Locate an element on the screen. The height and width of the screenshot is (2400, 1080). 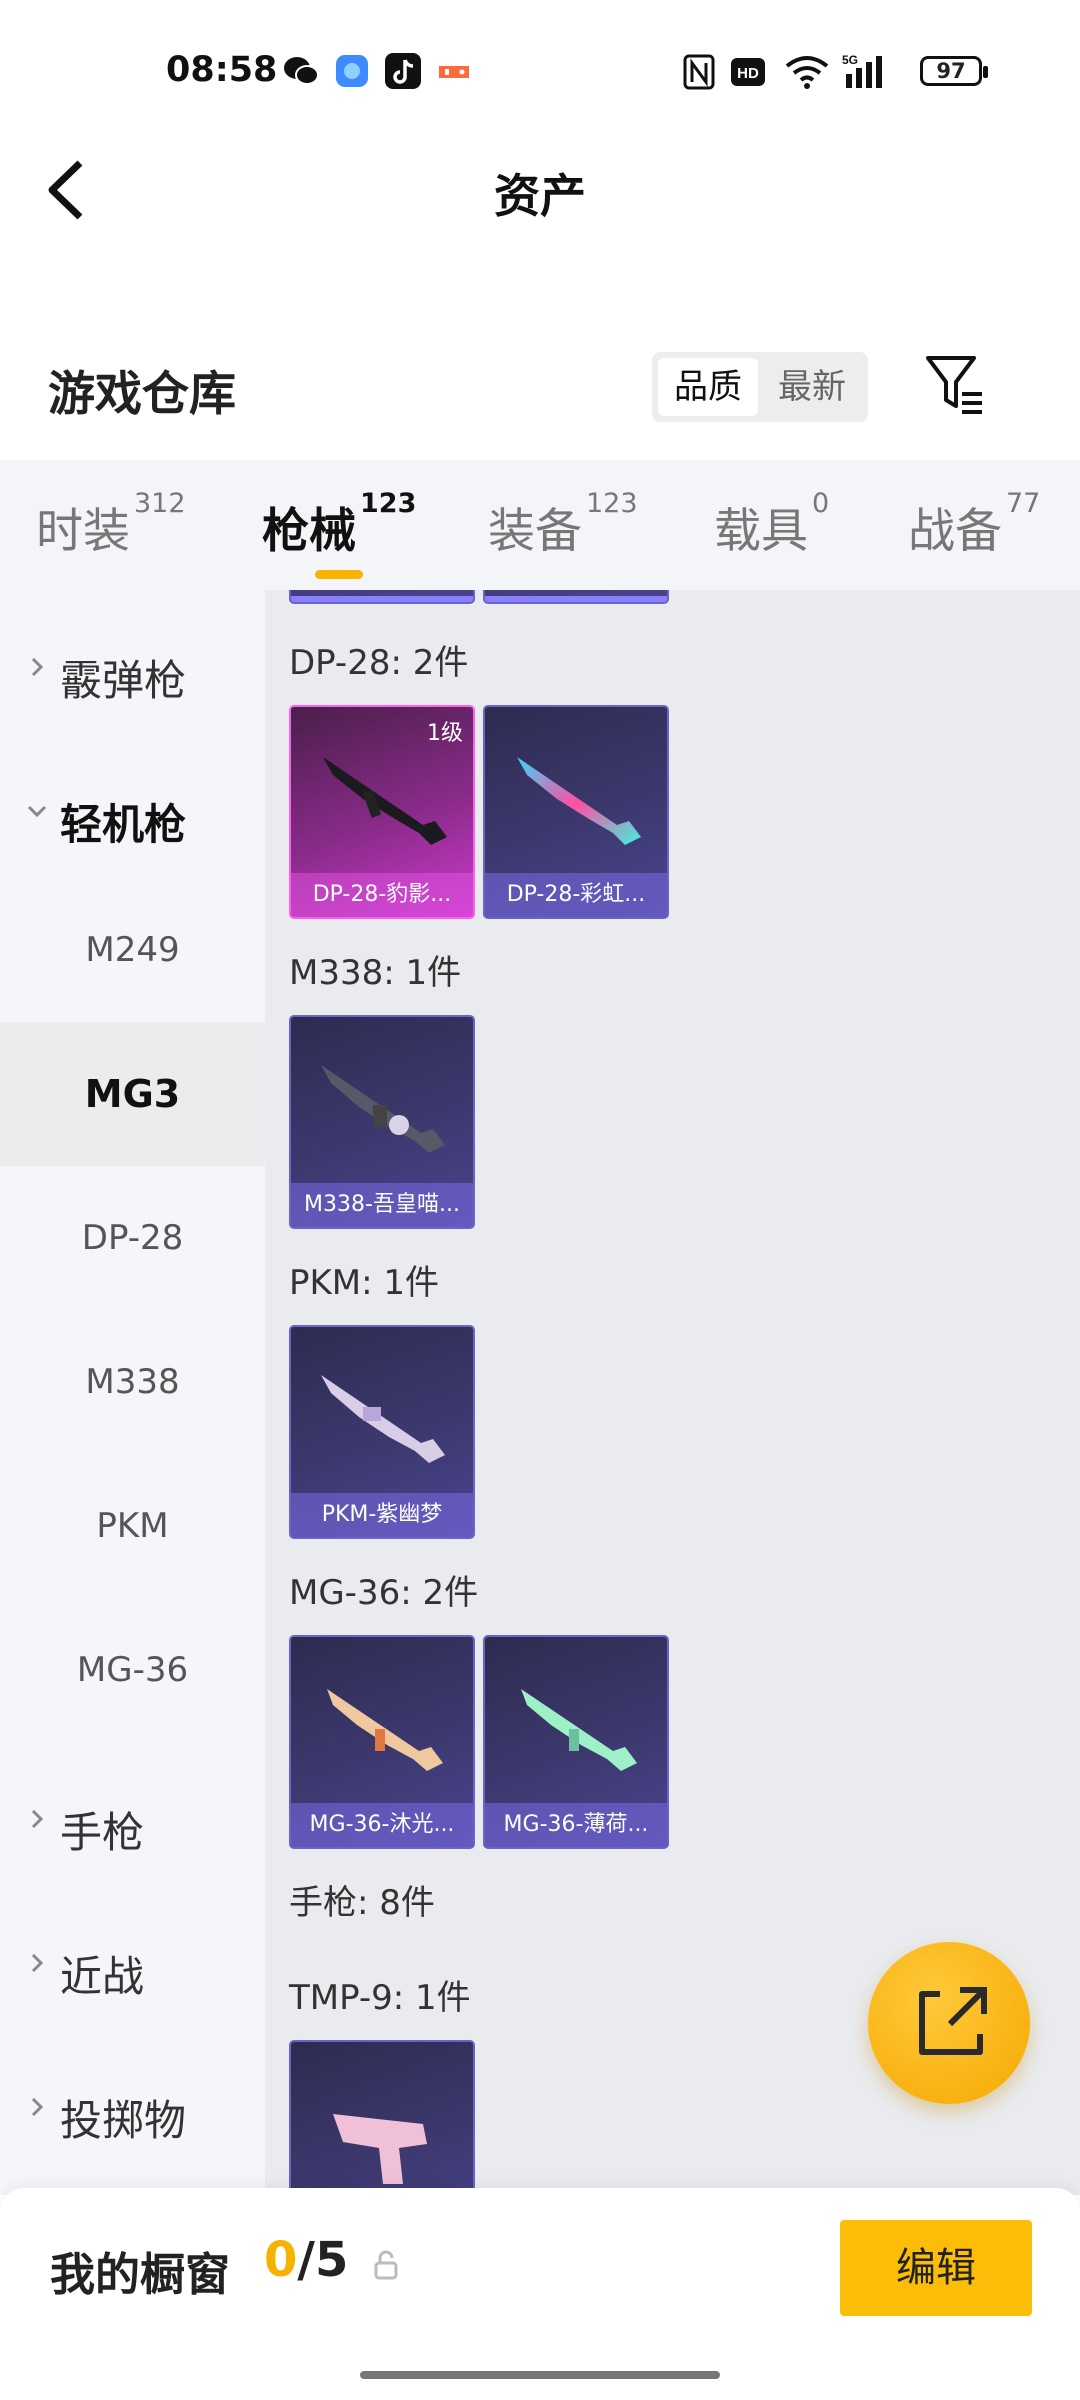
skin-card: PKM-紫幽梦 is located at coordinates (382, 1432).